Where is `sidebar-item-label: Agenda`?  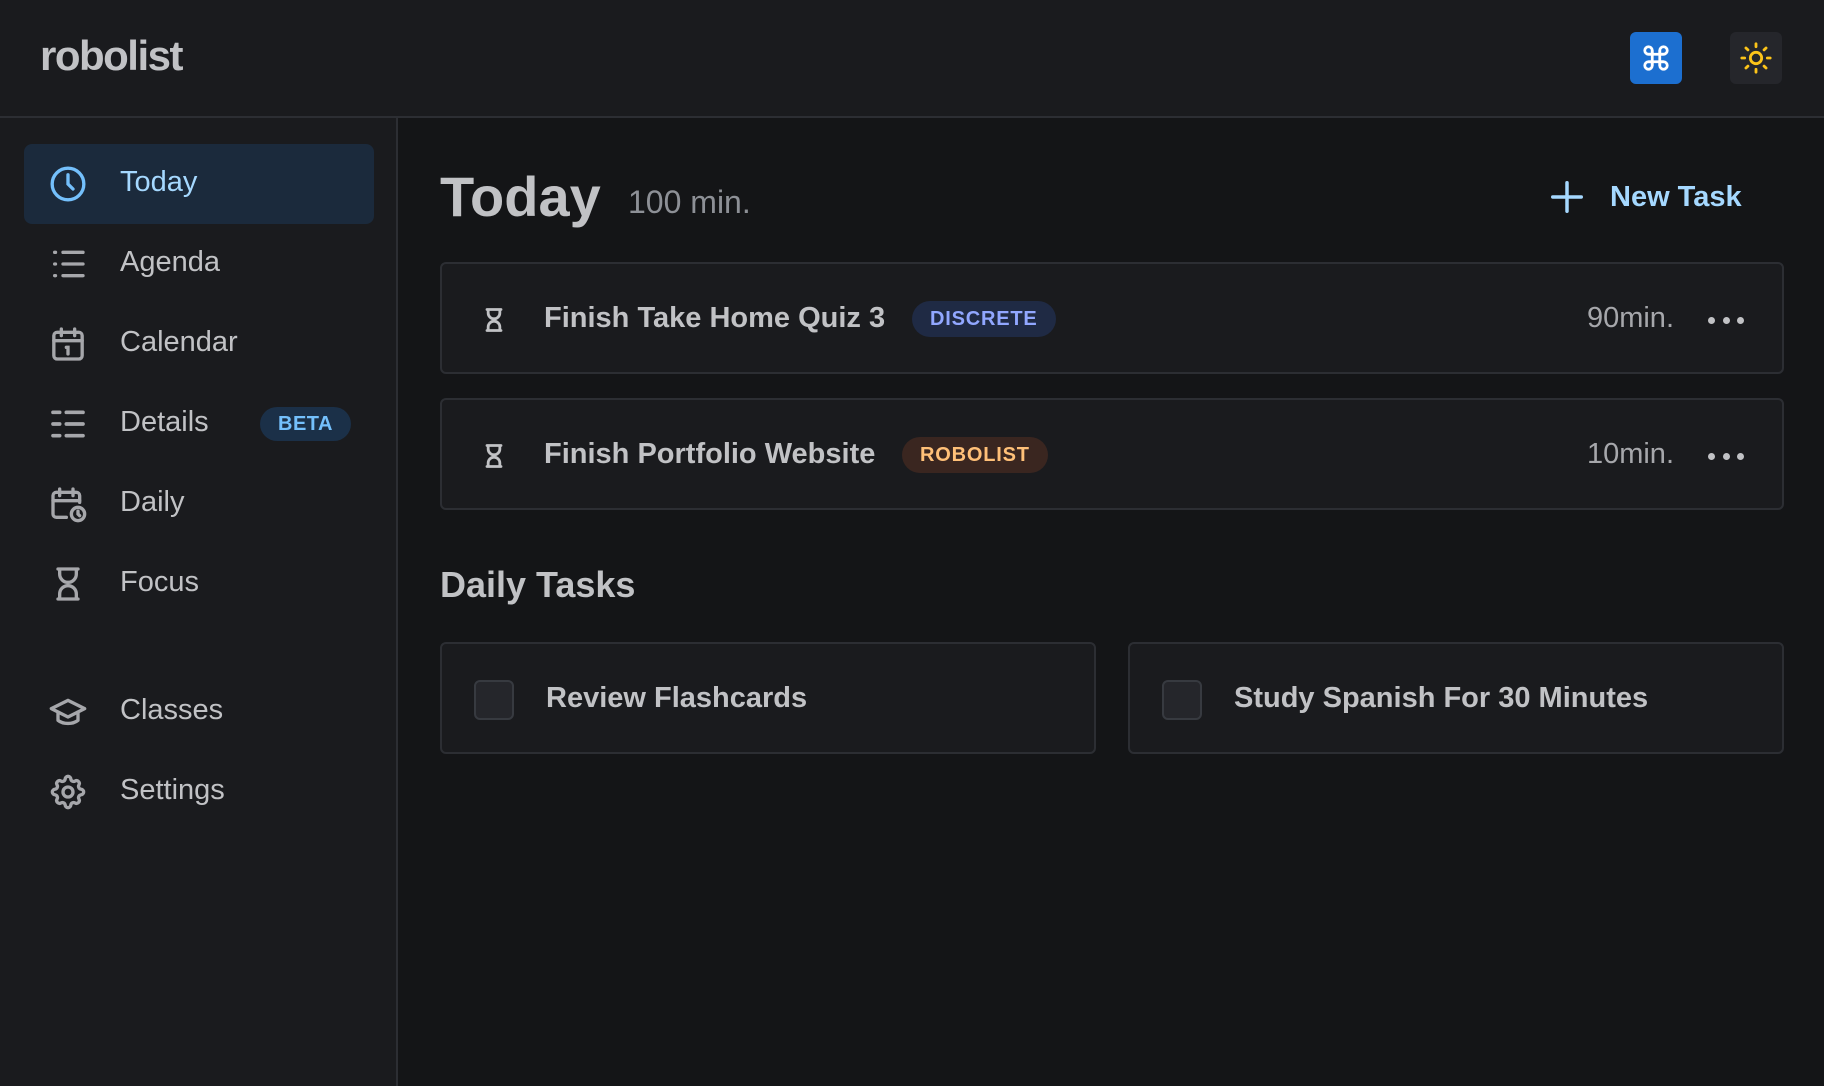 sidebar-item-label: Agenda is located at coordinates (170, 262).